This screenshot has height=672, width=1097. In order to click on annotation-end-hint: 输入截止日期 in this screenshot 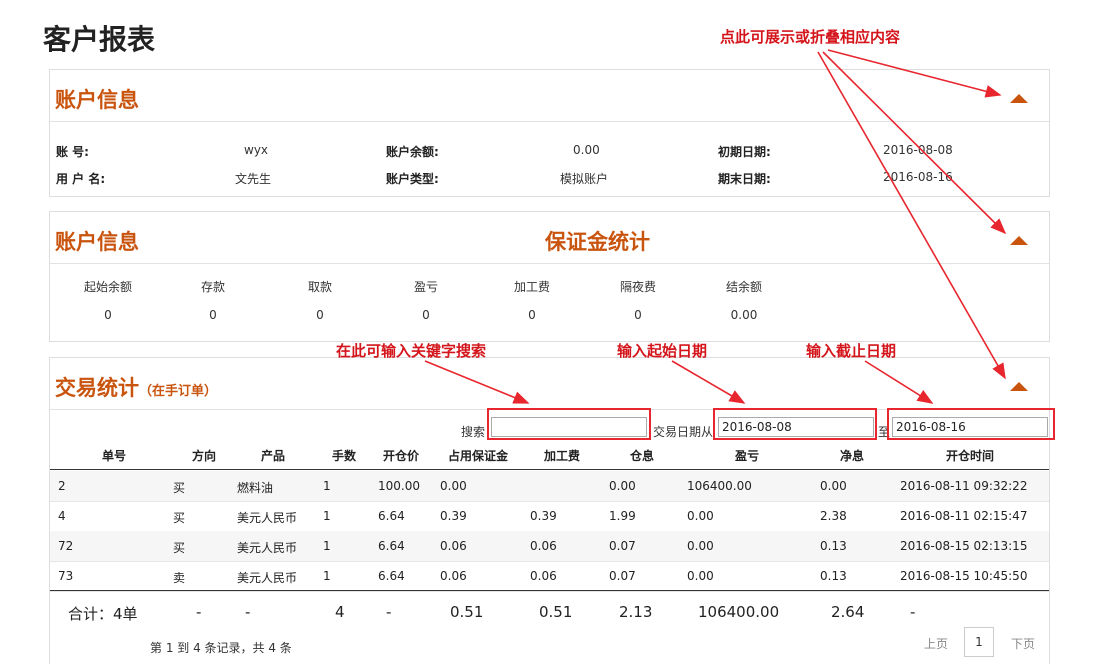, I will do `click(851, 351)`.